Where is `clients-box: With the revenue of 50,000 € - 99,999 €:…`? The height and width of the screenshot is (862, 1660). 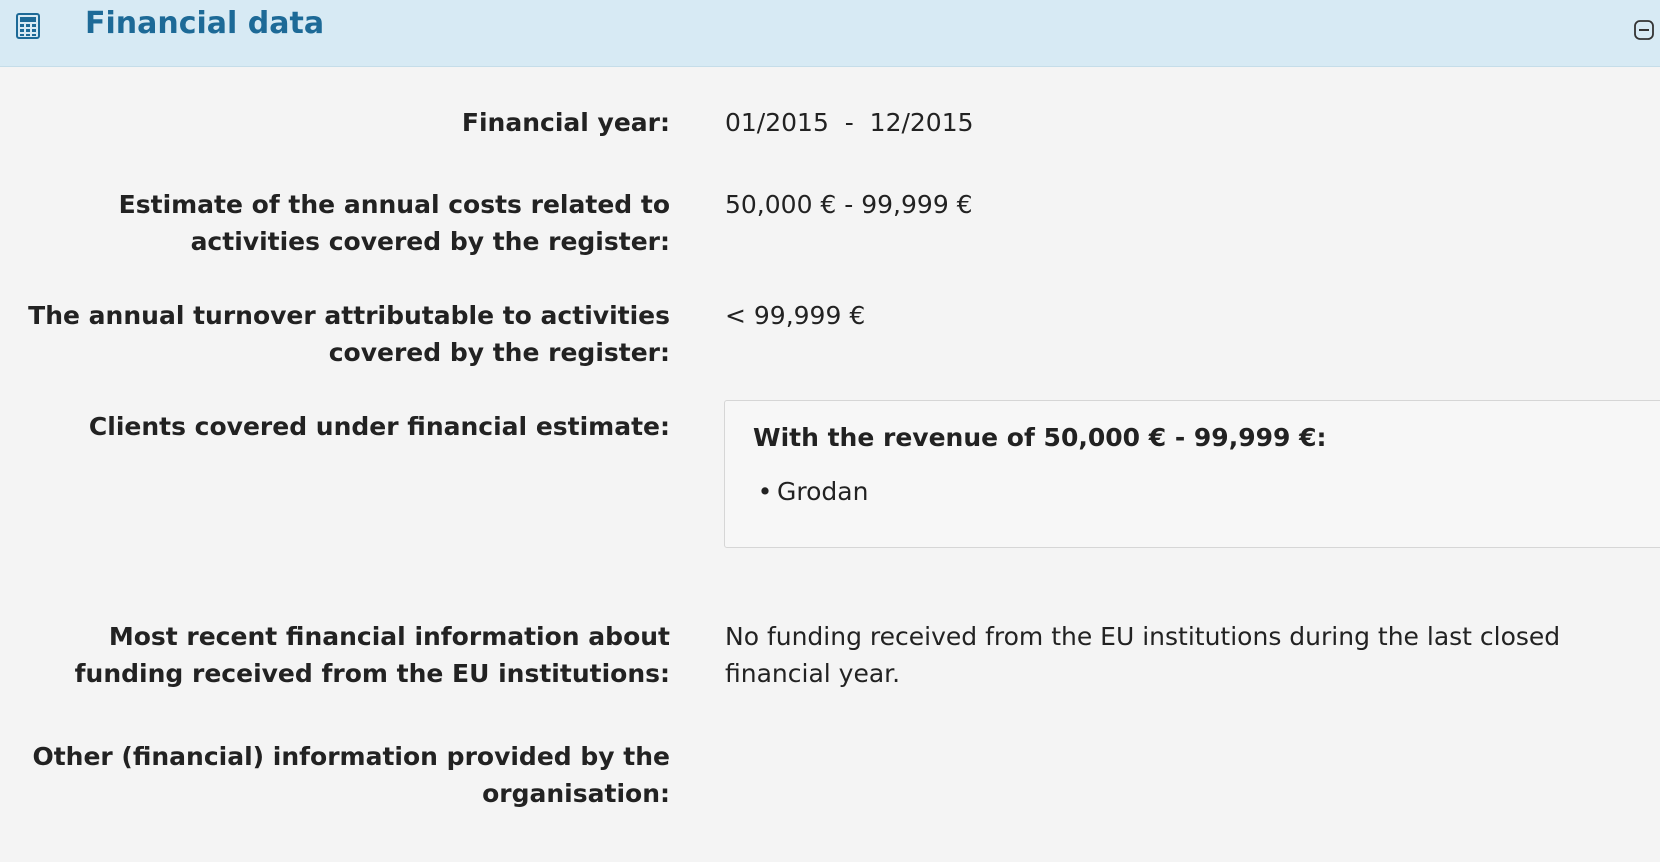
clients-box: With the revenue of 50,000 € - 99,999 €:… is located at coordinates (1192, 474).